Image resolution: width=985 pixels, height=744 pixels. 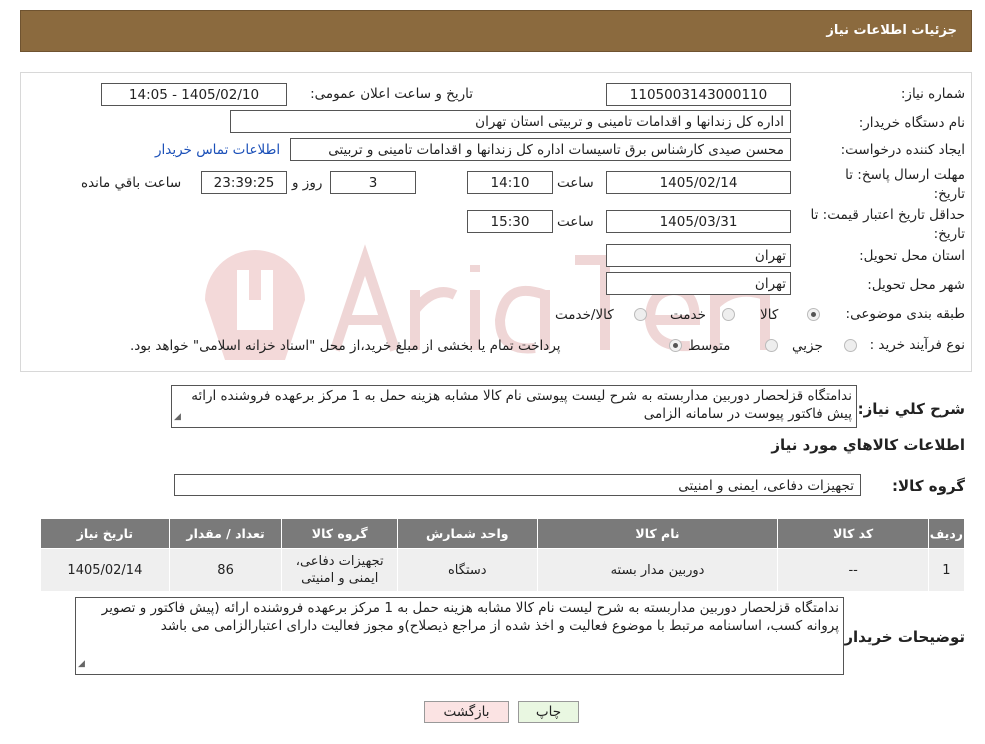 I want to click on deadline-label: مهلت ارسال پاسخ: تا تاریخ:, so click(x=905, y=184).